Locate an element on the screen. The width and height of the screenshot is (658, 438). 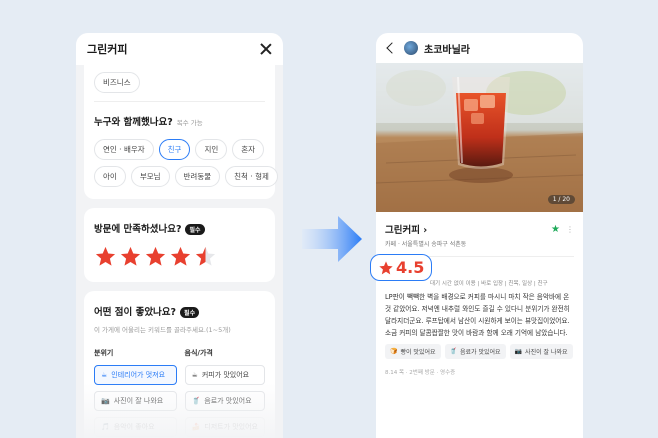
tag-icon: 🍞 is located at coordinates (394, 351).